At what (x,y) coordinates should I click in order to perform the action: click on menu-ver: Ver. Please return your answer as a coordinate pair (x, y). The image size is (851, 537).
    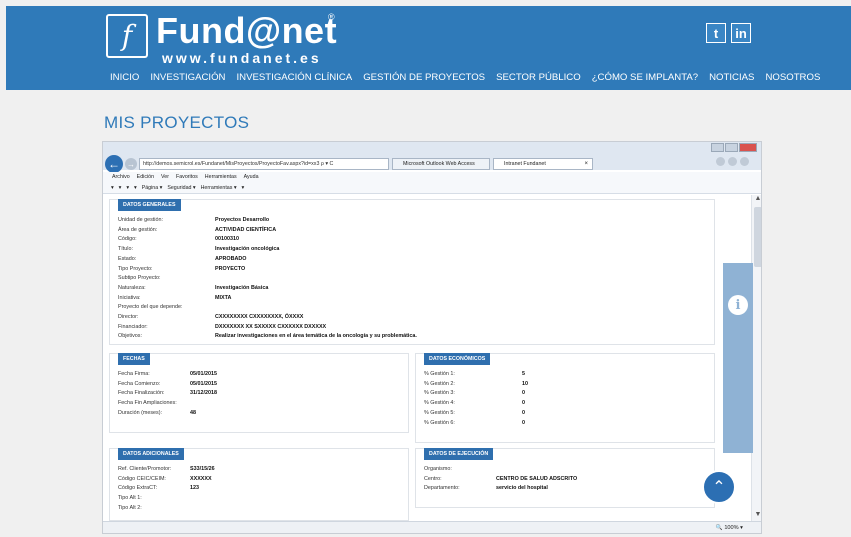
    Looking at the image, I should click on (165, 177).